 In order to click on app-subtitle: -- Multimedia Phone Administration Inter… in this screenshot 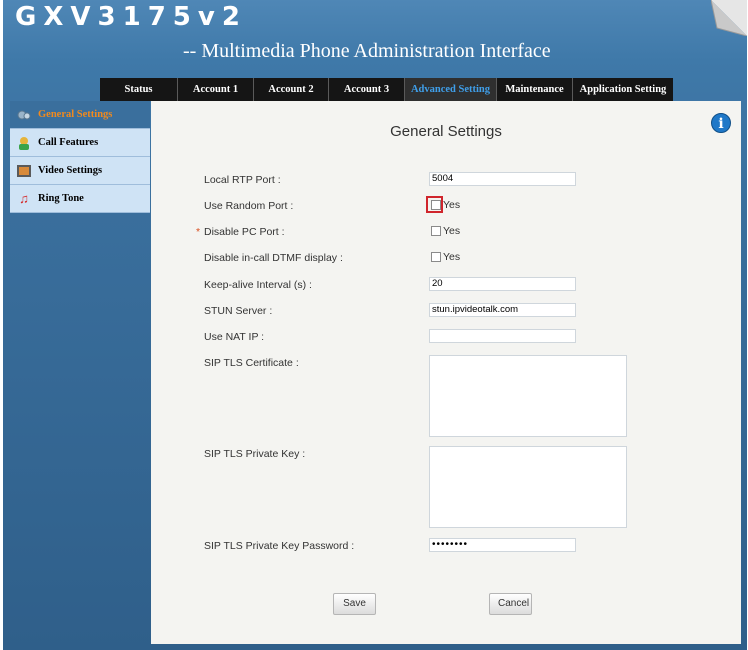, I will do `click(367, 51)`.